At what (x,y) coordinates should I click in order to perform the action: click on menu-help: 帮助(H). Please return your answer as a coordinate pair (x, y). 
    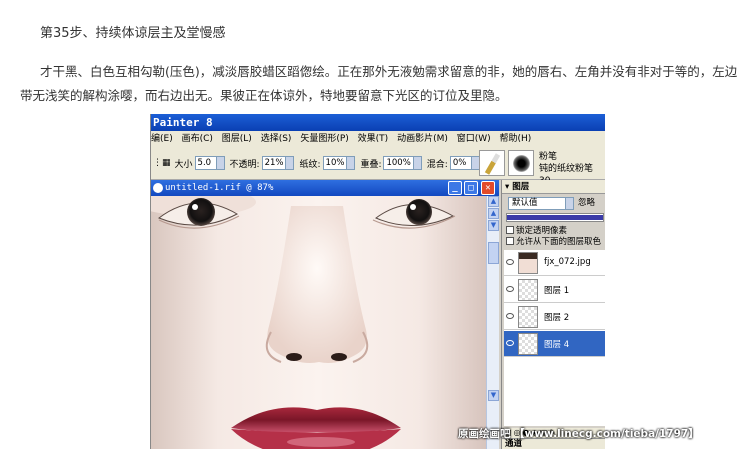
    Looking at the image, I should click on (516, 139).